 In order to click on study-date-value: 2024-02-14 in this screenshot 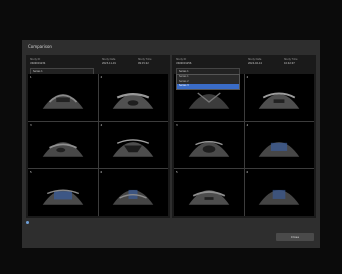, I will do `click(255, 63)`.